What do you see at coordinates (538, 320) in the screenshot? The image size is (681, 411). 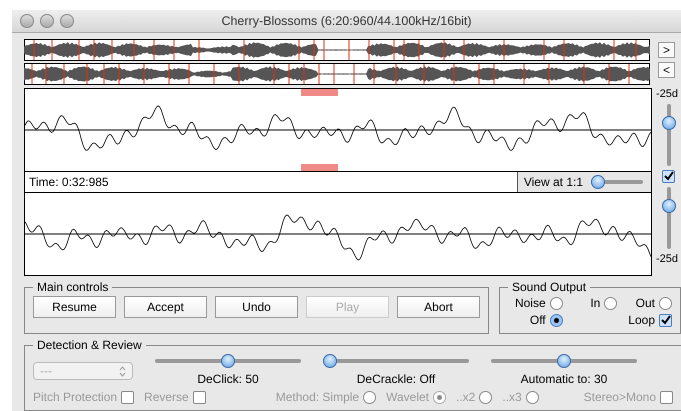 I see `option-label: Off` at bounding box center [538, 320].